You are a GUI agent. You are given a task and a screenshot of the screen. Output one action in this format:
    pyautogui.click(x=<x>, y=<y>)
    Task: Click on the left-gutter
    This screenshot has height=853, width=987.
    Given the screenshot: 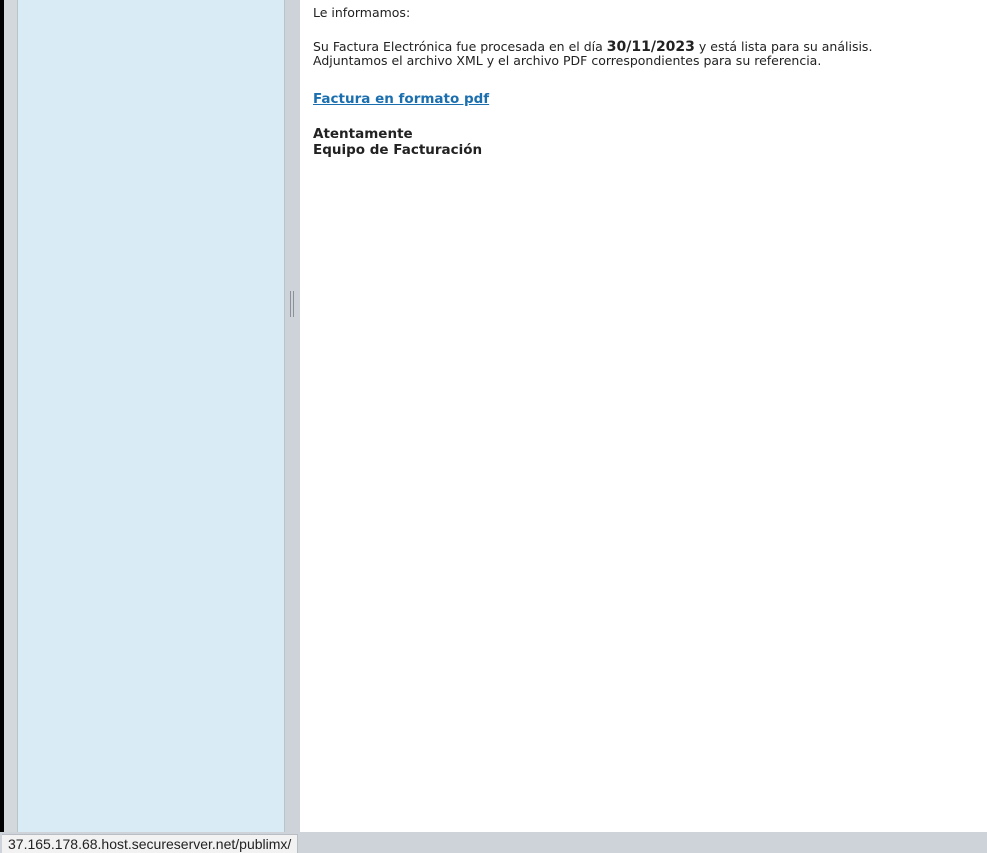 What is the action you would take?
    pyautogui.click(x=10, y=416)
    